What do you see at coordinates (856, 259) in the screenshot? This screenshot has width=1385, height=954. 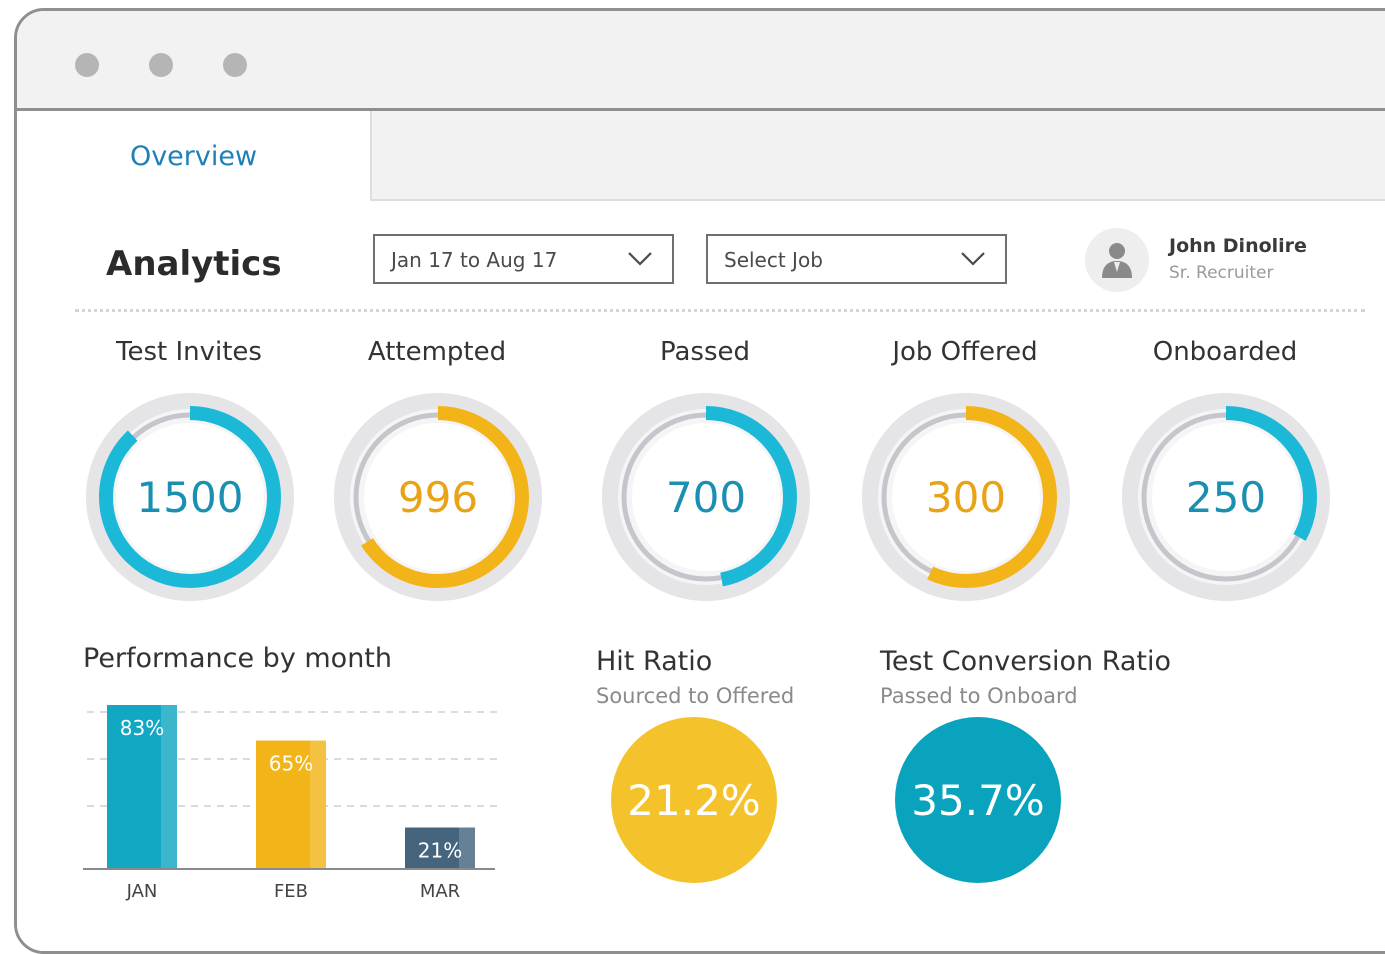 I see `job-select: Select Job` at bounding box center [856, 259].